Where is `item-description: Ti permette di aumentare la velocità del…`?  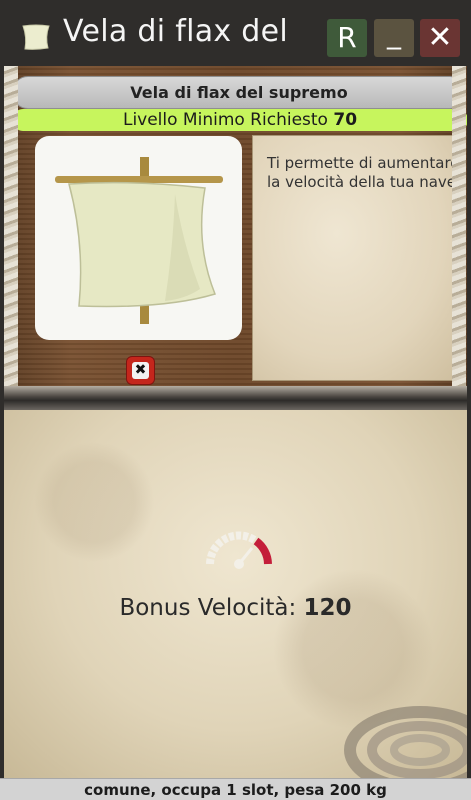 item-description: Ti permette di aumentare la velocità del… is located at coordinates (364, 172).